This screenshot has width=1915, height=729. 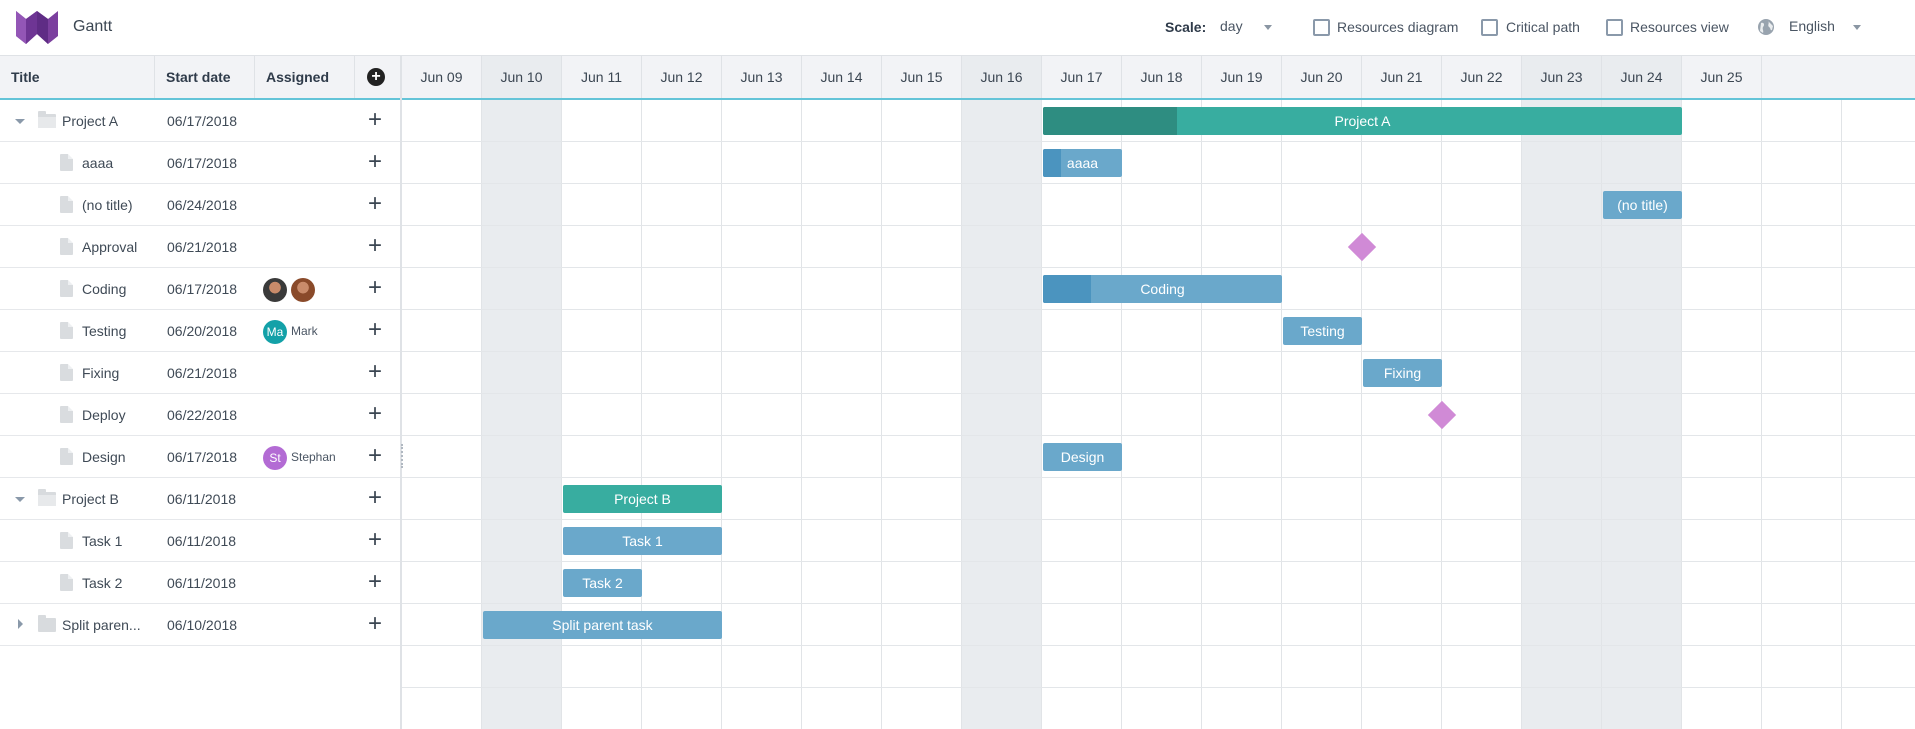 I want to click on progress-fill, so click(x=1067, y=289).